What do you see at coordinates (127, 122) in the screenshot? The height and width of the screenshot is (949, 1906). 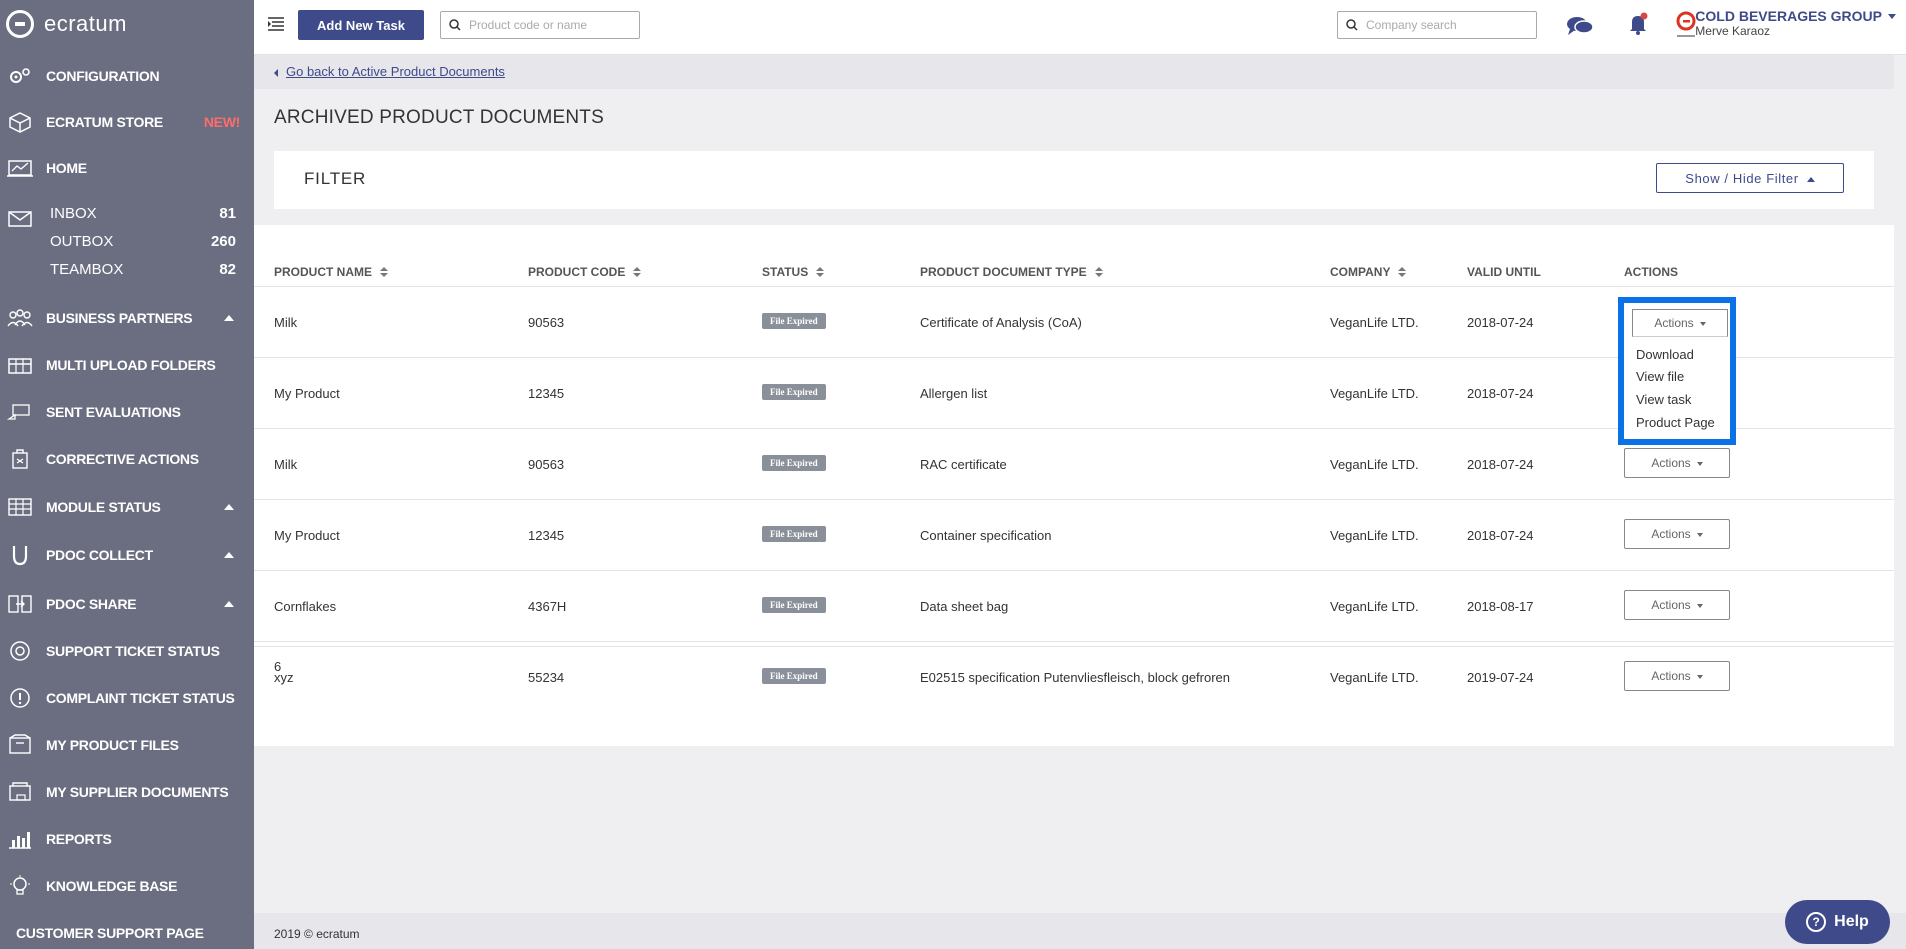 I see `sidebar-item-ecratum-store: ECRATUM STORE NEW!` at bounding box center [127, 122].